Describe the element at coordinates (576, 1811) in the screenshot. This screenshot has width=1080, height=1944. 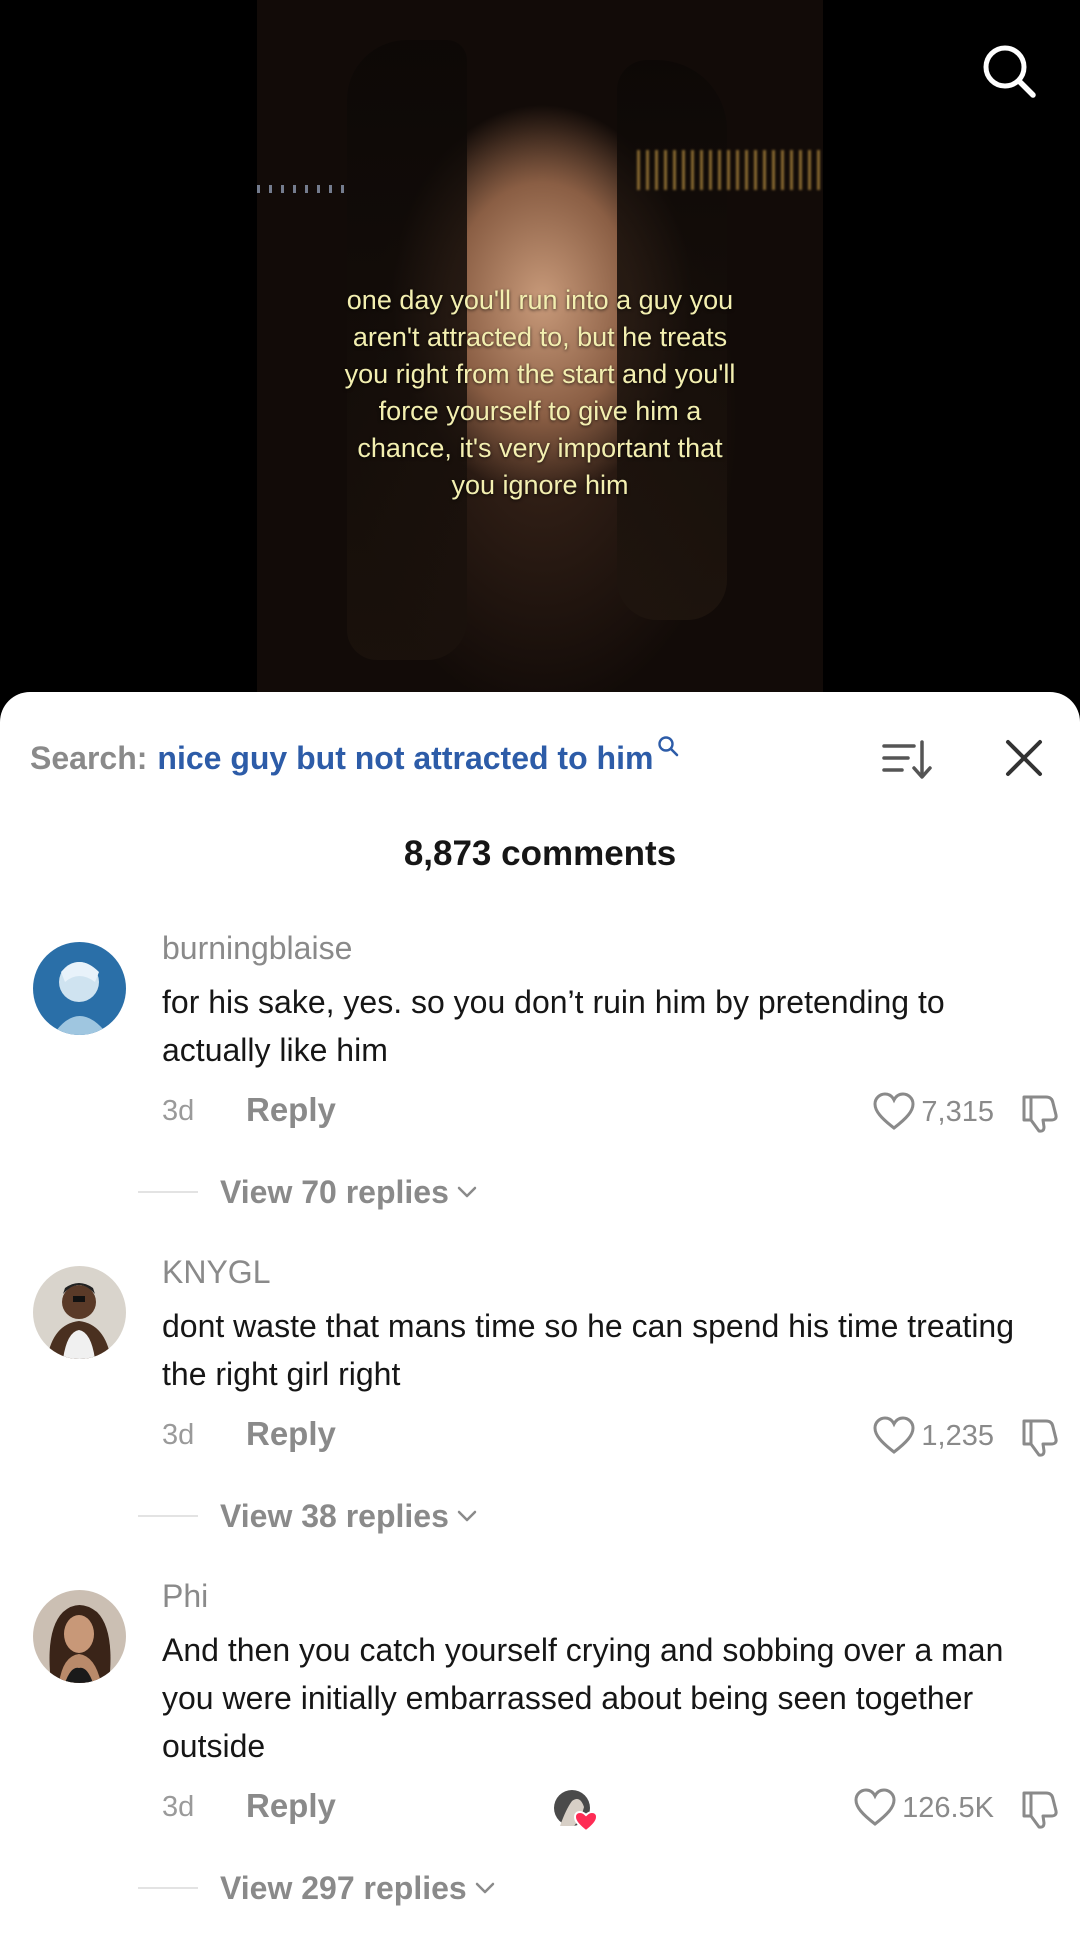
I see `creator-liked-icon` at that location.